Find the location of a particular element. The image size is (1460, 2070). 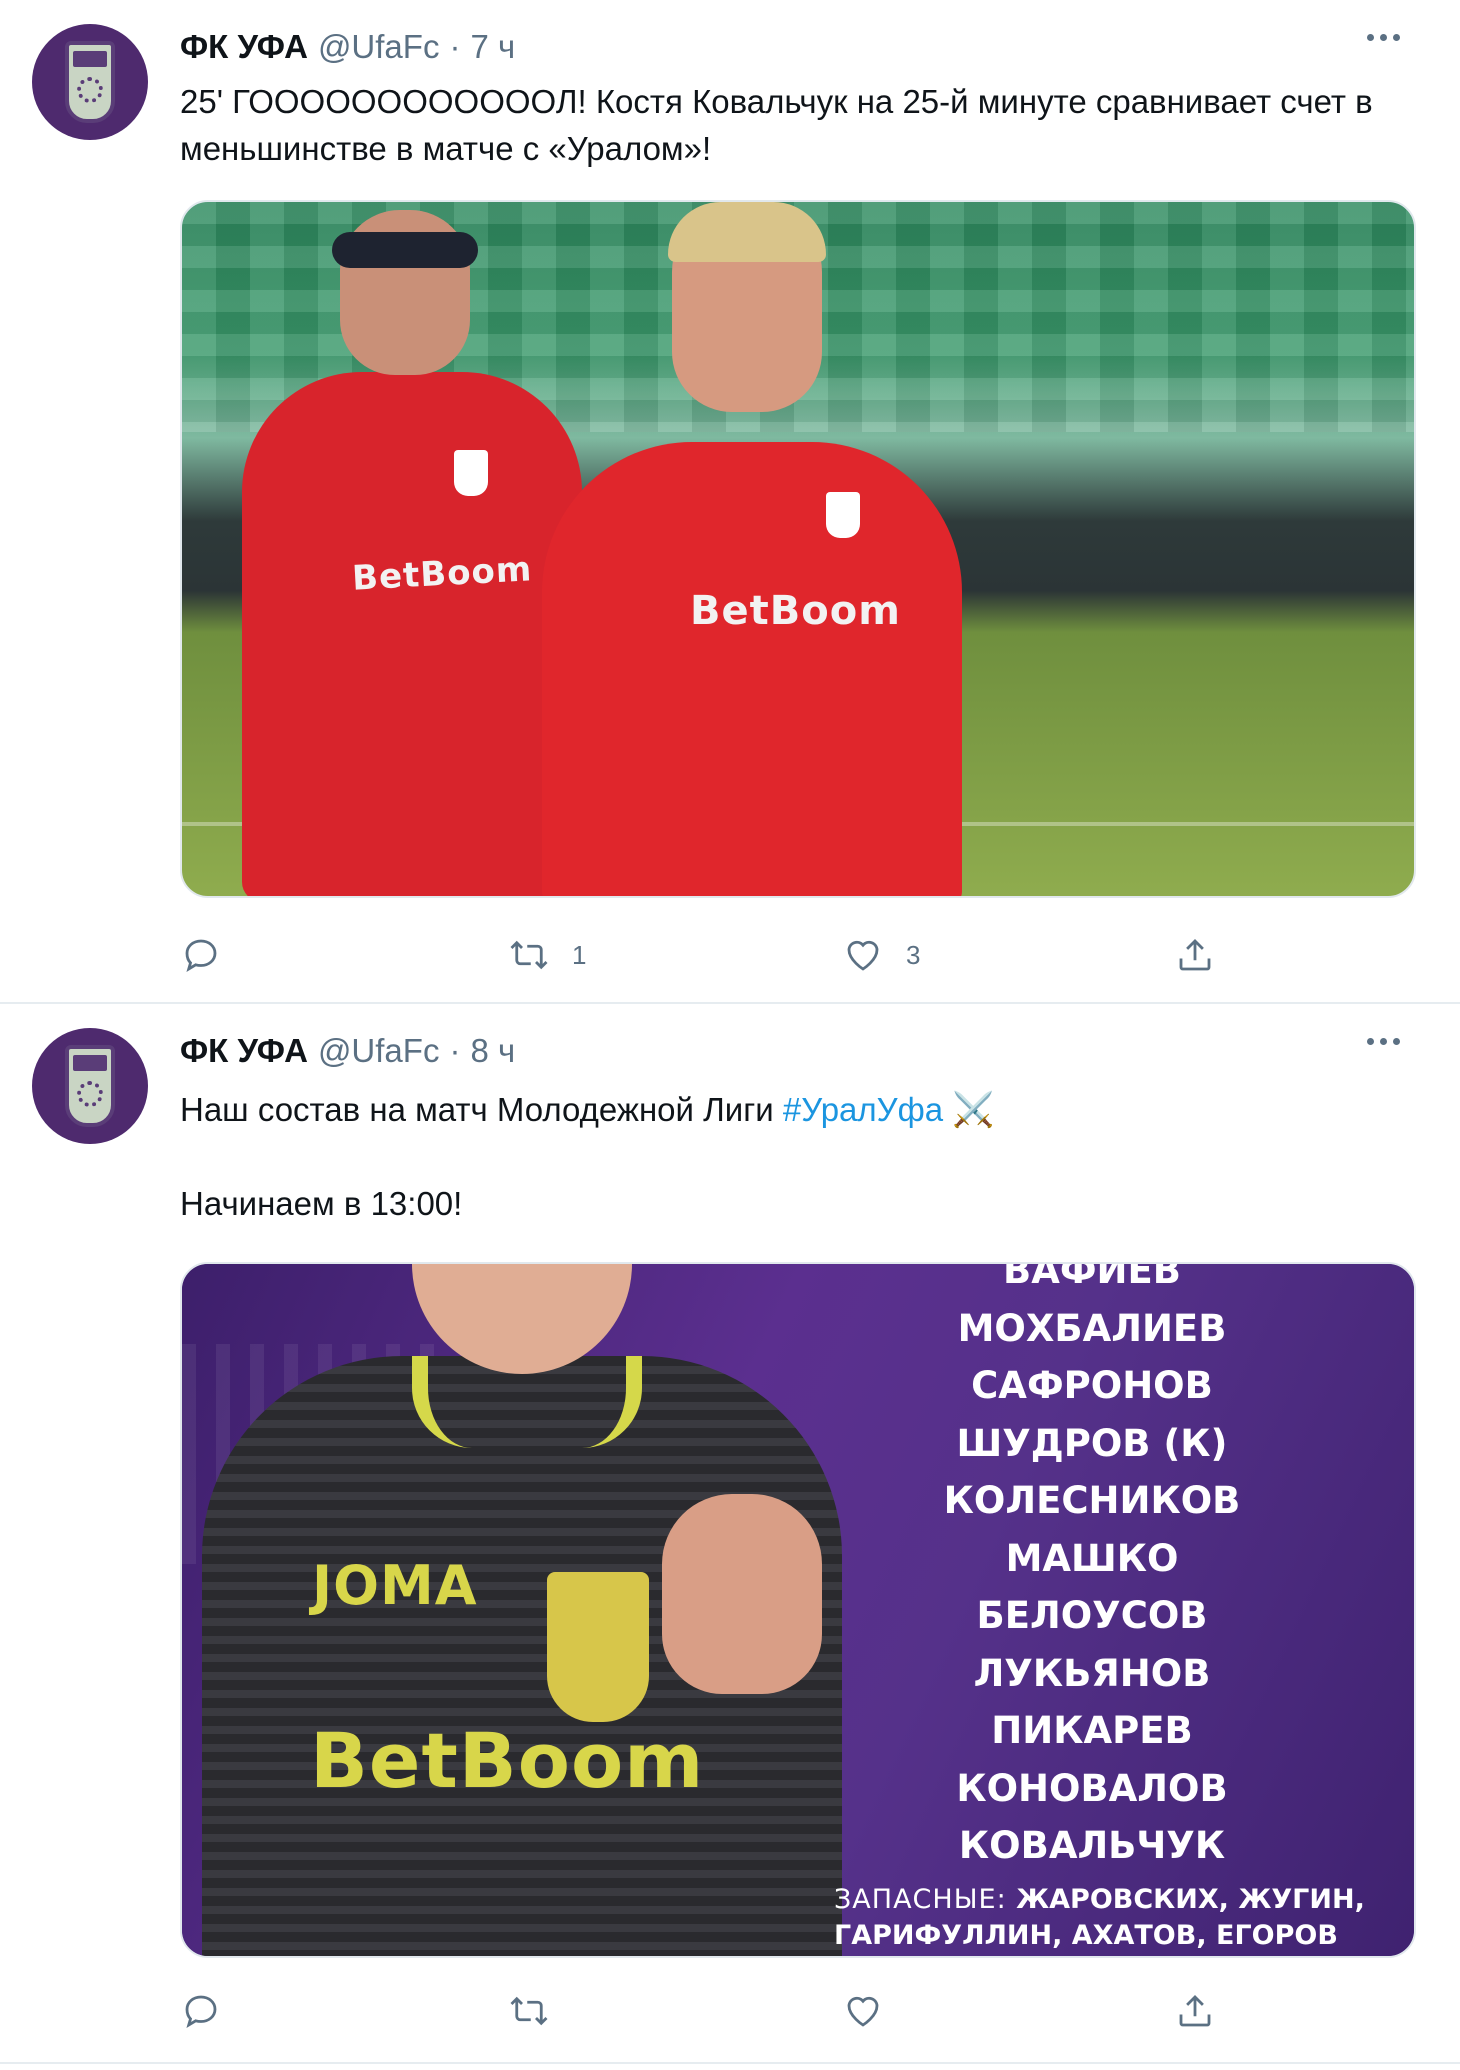

lineup-player: КОНОВАЛОВ is located at coordinates (1092, 1788).